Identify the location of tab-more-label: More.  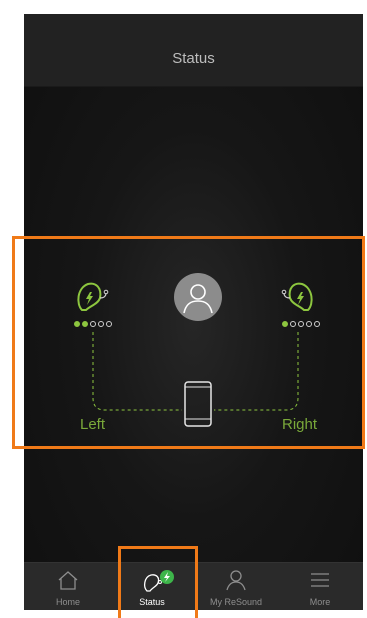
(320, 602).